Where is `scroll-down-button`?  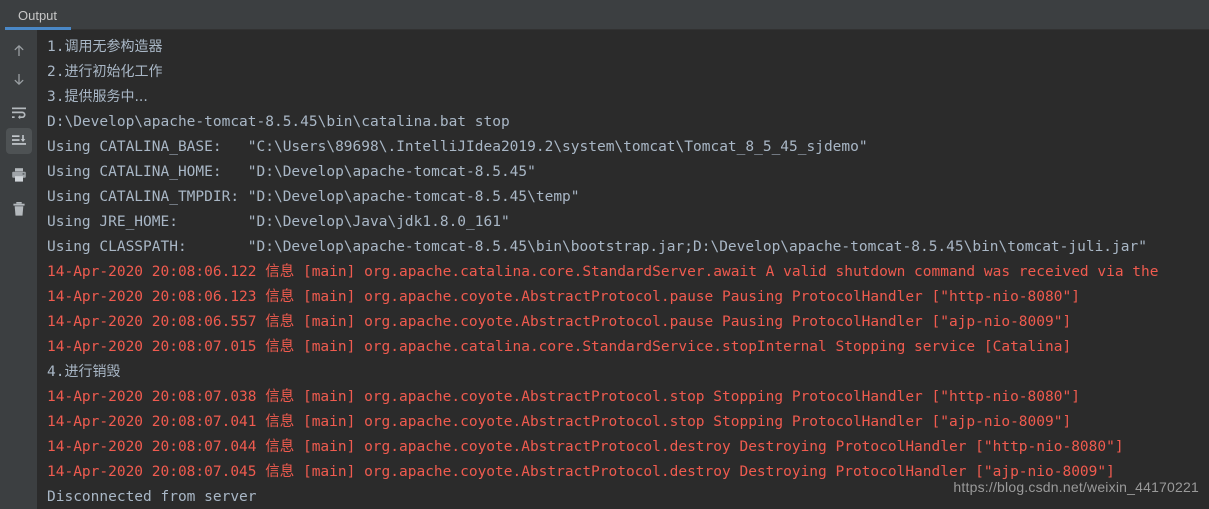 scroll-down-button is located at coordinates (19, 79).